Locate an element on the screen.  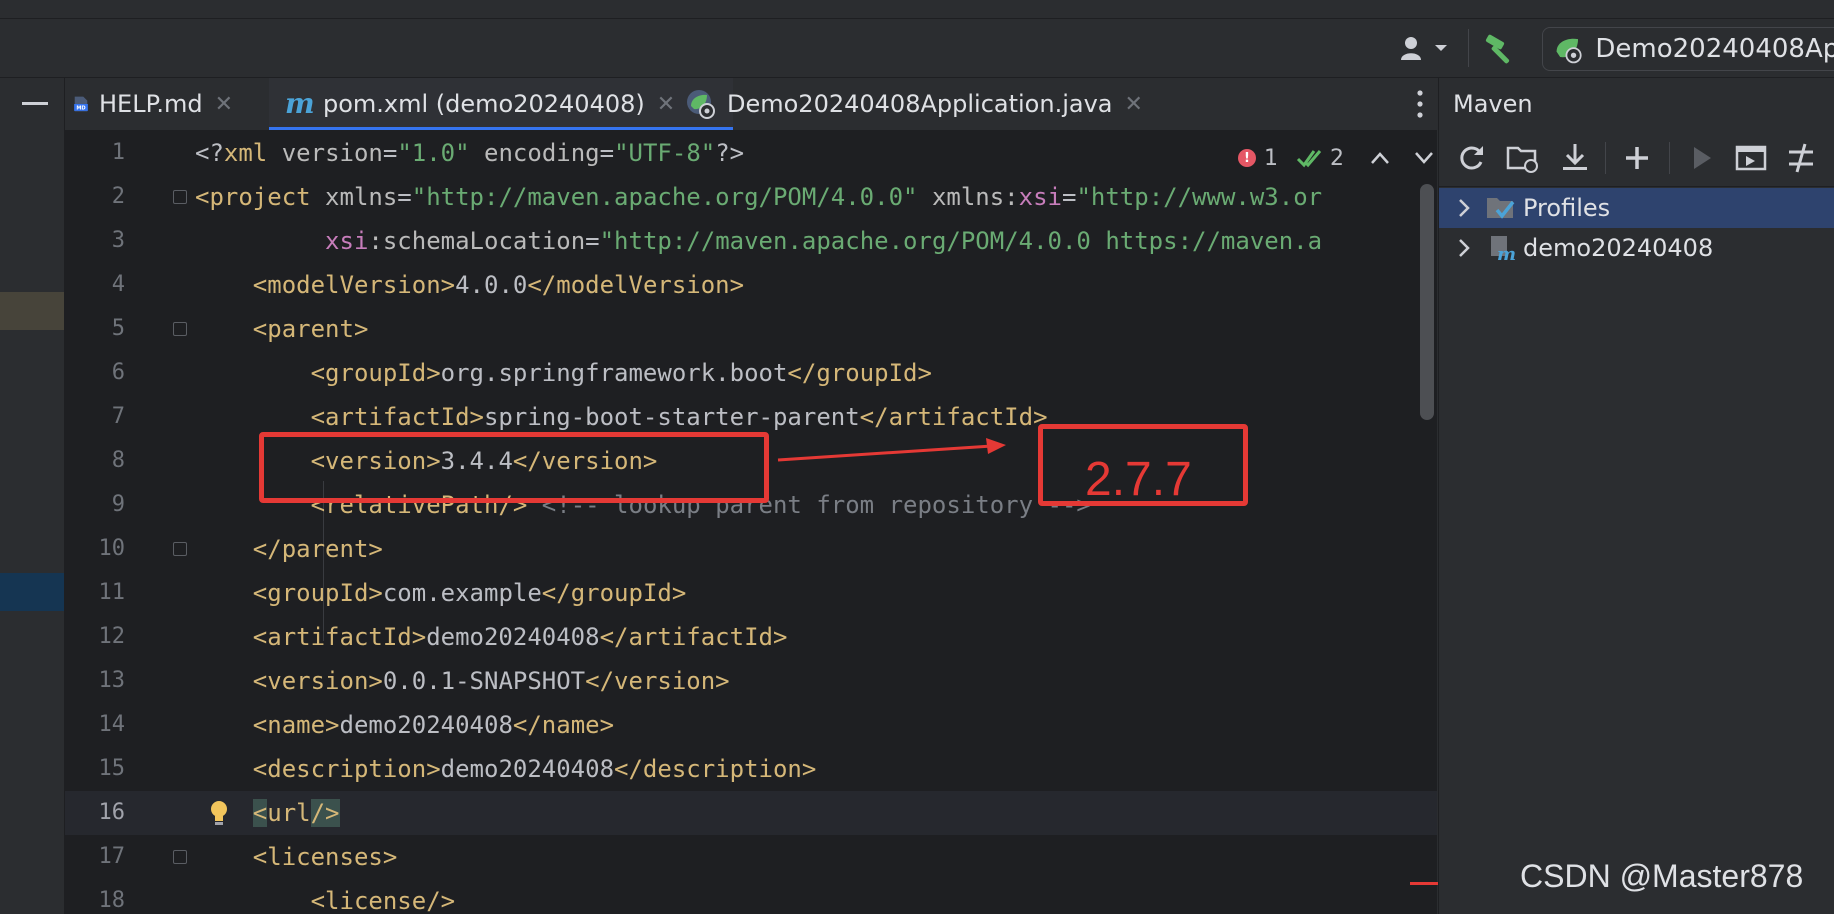
code-line: 12 <artifactId>demo20240408</artifactId> is located at coordinates (443, 637).